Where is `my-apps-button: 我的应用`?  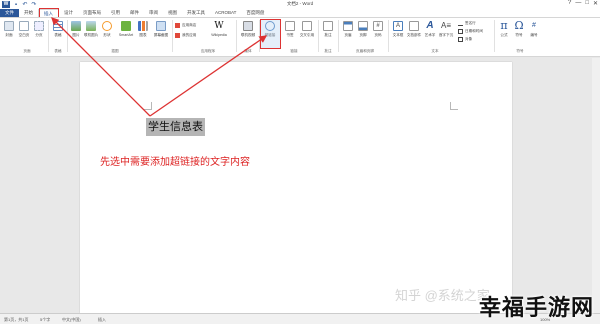
my-apps-button: 我的应用 is located at coordinates (185, 35).